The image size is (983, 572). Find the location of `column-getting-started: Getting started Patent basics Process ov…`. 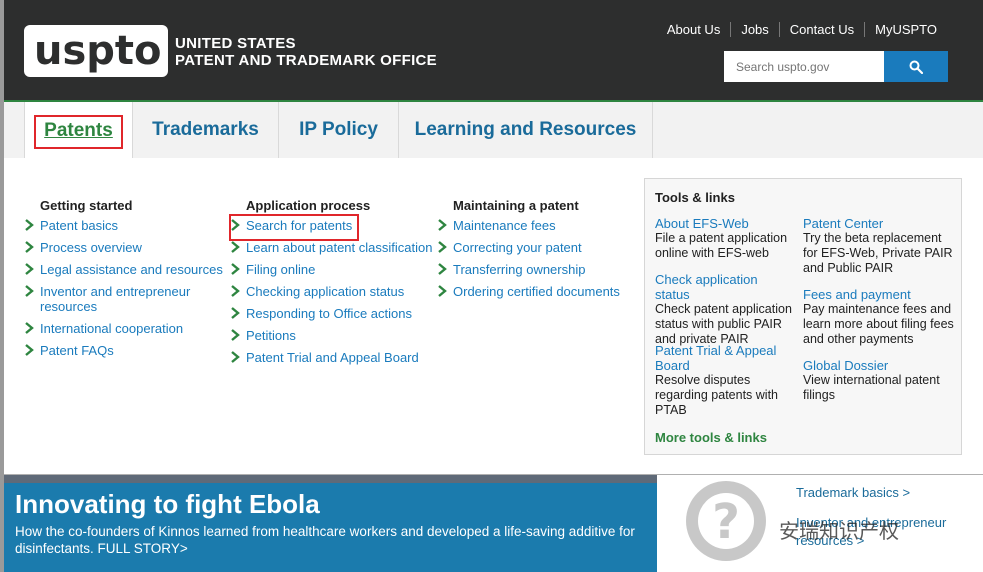

column-getting-started: Getting started Patent basics Process ov… is located at coordinates (124, 281).